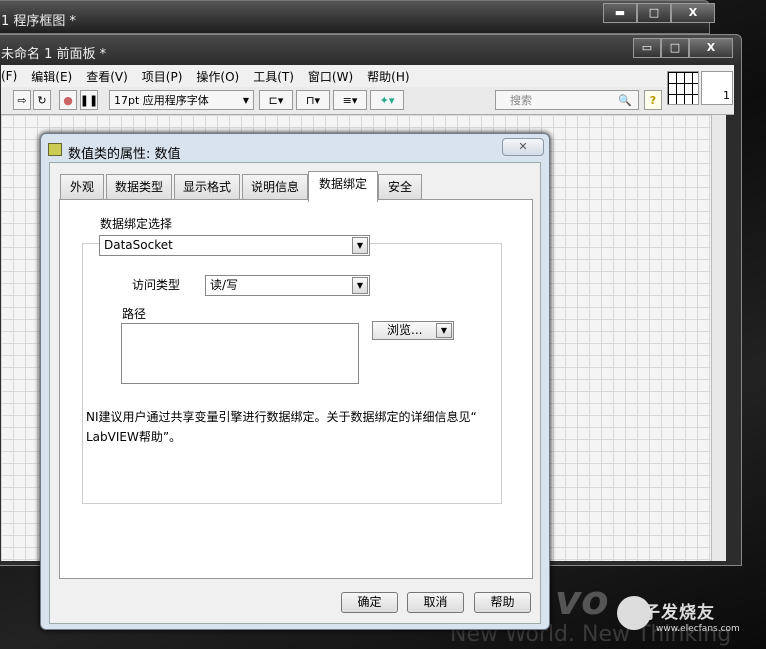 This screenshot has height=649, width=766. What do you see at coordinates (718, 338) in the screenshot?
I see `vertical-scrollbar` at bounding box center [718, 338].